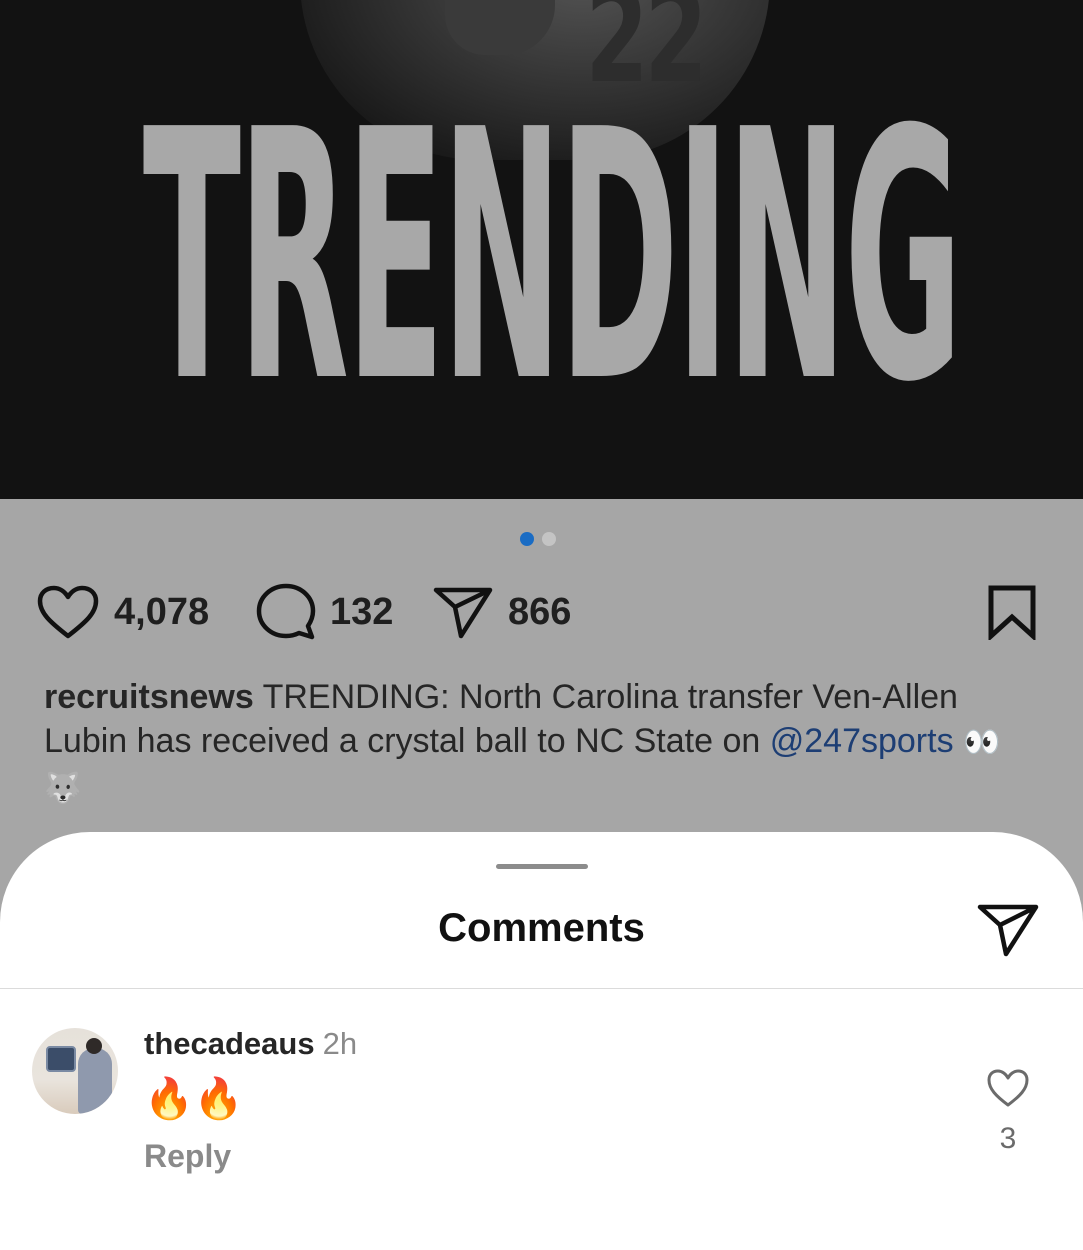  What do you see at coordinates (862, 741) in the screenshot?
I see `caption-mention: @247sports` at bounding box center [862, 741].